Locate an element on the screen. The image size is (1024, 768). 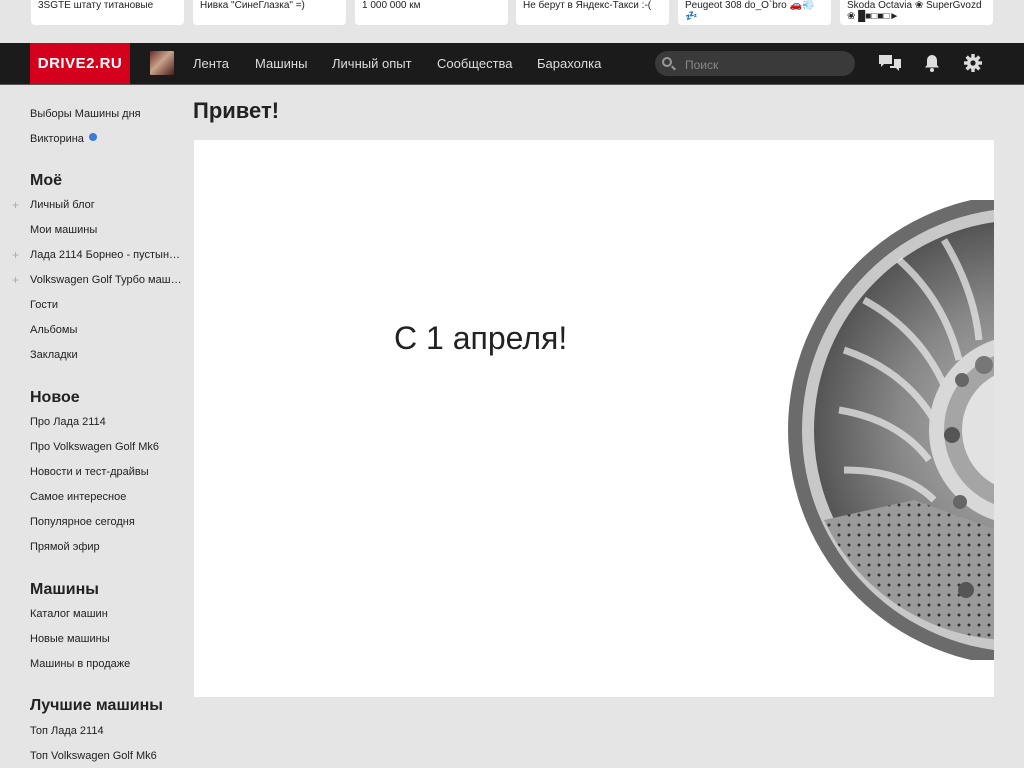
ticker-item: 1 000 000 км is located at coordinates (431, 12).